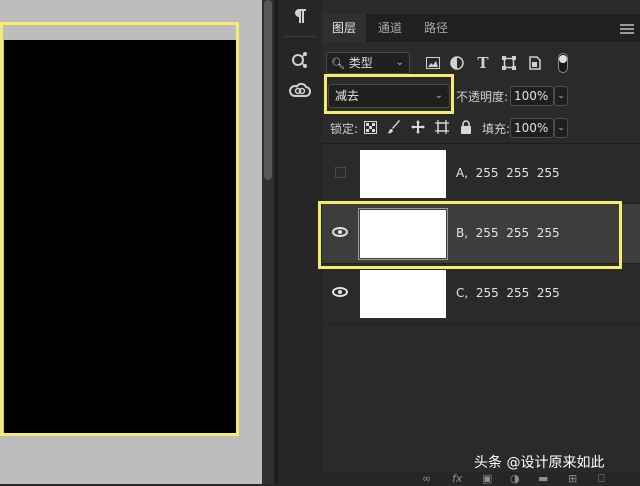 The width and height of the screenshot is (640, 486). I want to click on layer-b-highlight-box, so click(470, 235).